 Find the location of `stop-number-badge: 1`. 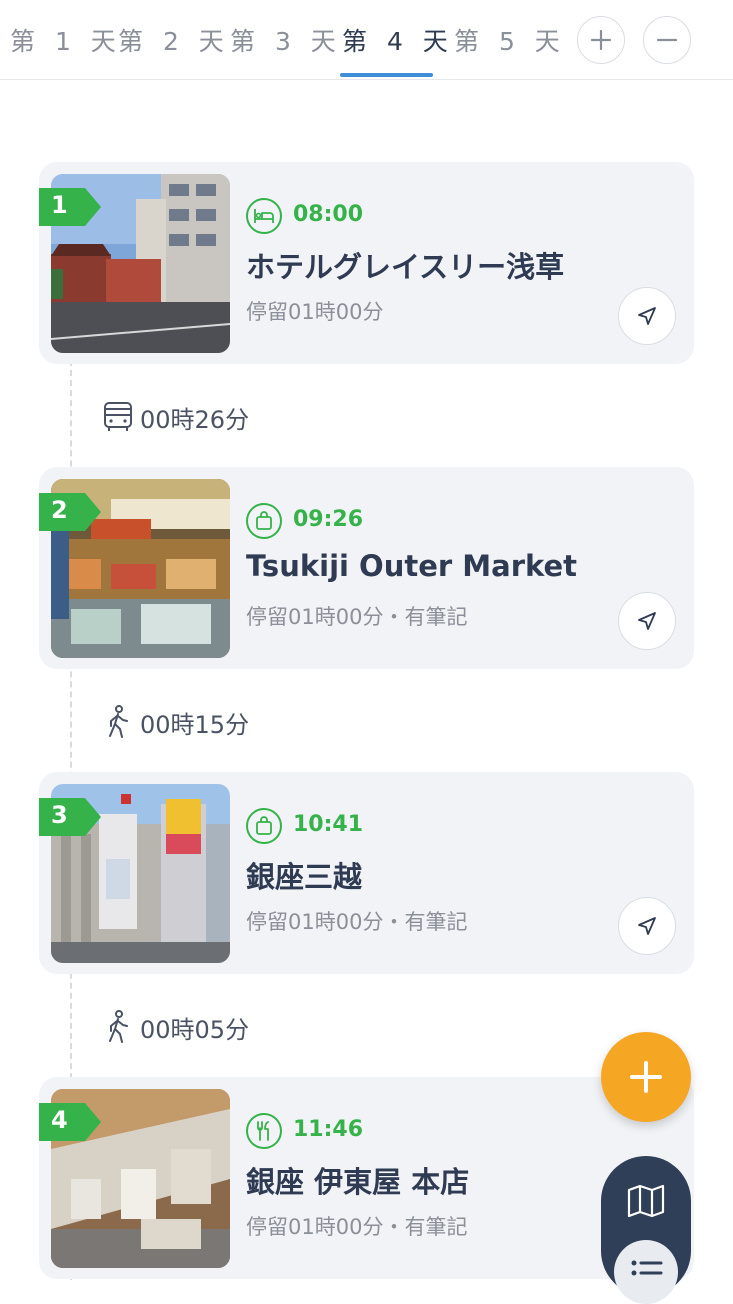

stop-number-badge: 1 is located at coordinates (70, 207).